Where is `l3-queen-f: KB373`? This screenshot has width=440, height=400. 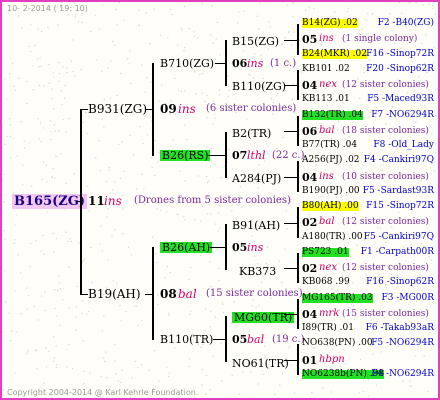 l3-queen-f: KB373 is located at coordinates (257, 271).